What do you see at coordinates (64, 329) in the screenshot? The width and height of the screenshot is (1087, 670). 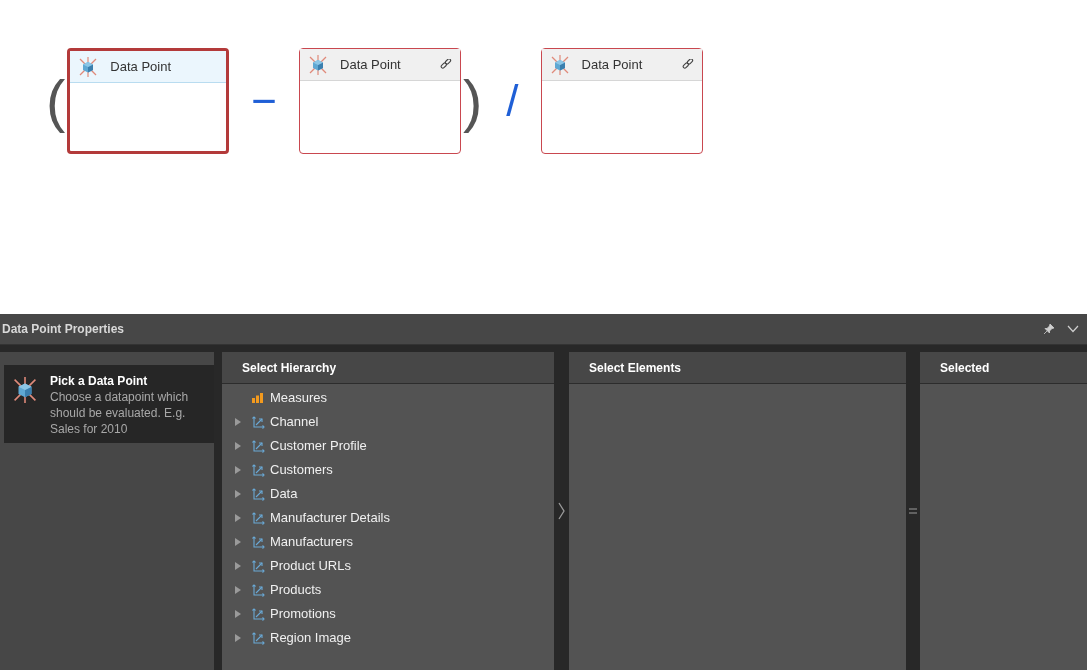 I see `panel-title: Data Point Properties` at bounding box center [64, 329].